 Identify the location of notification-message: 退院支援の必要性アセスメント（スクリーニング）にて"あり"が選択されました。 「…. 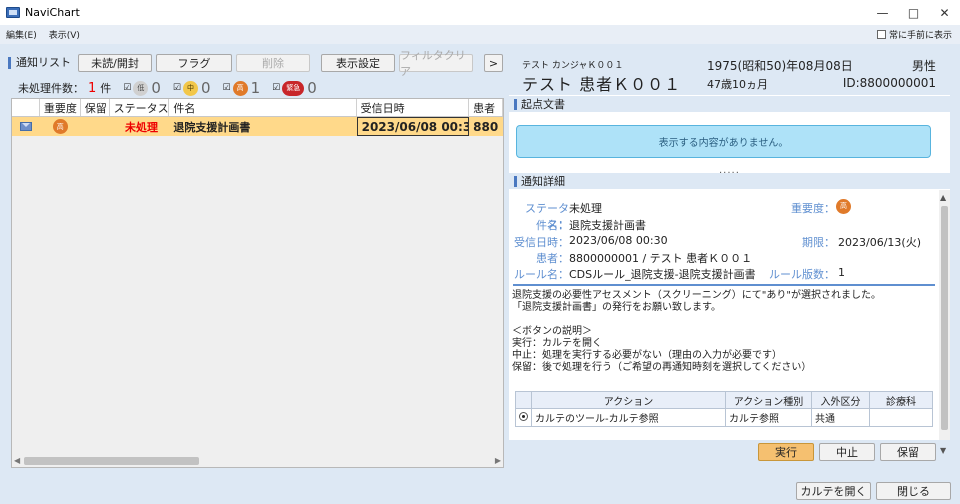
(696, 331).